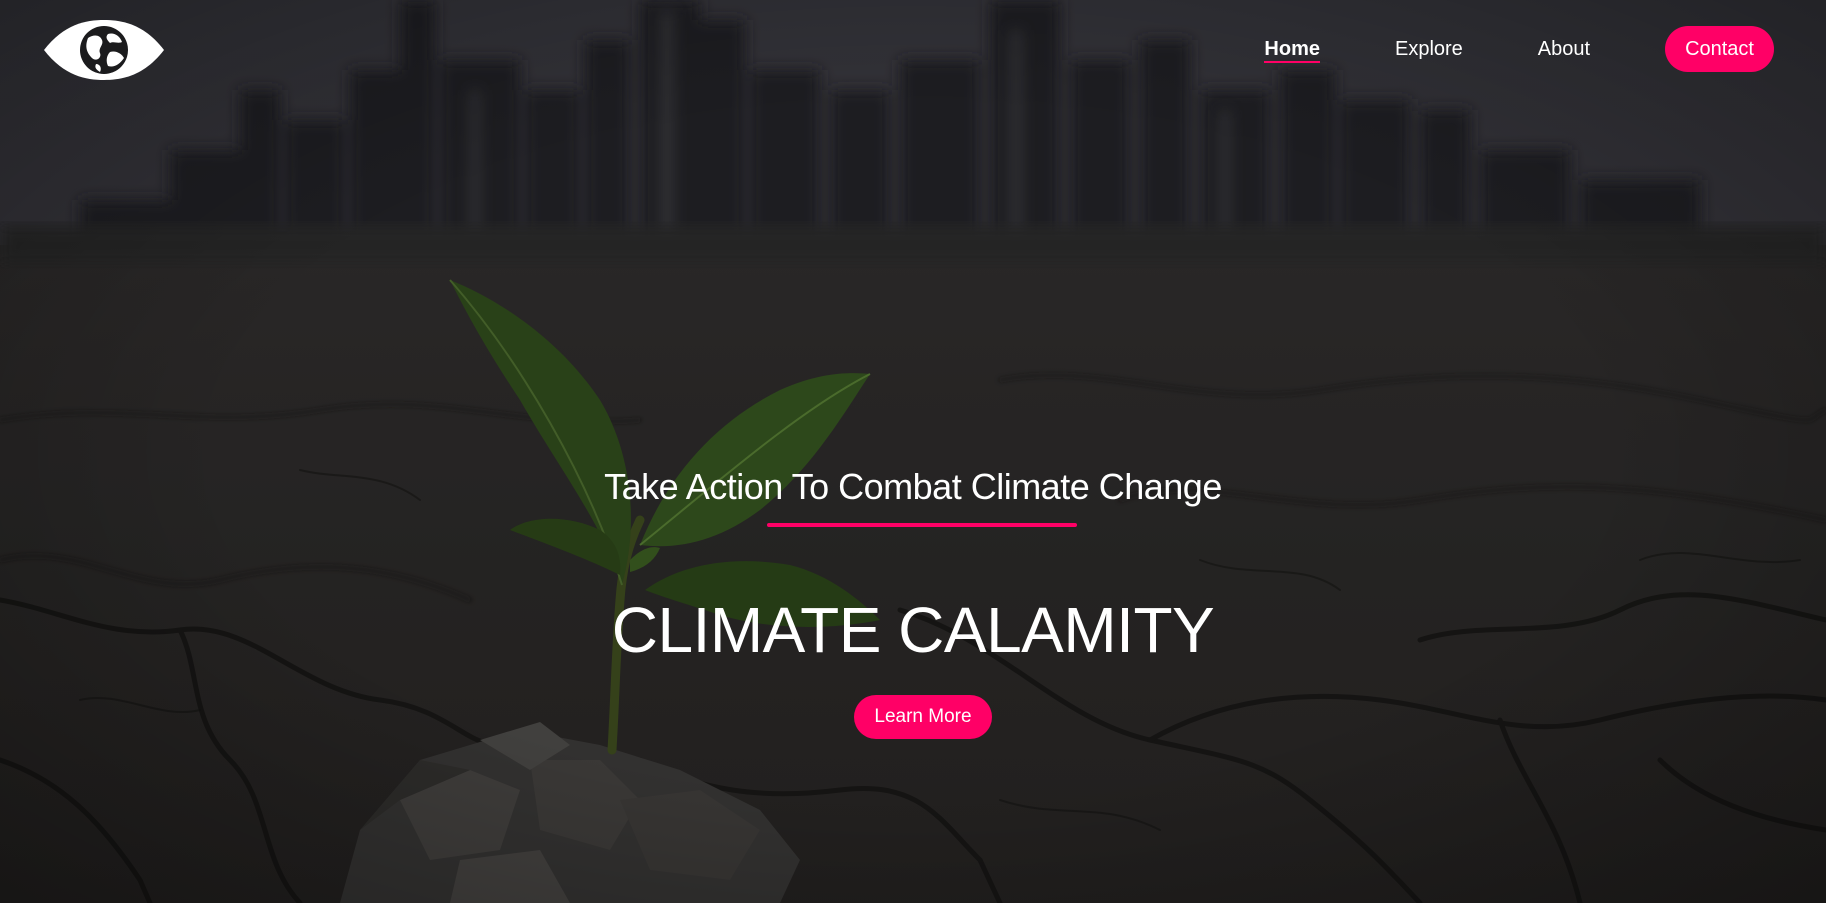  Describe the element at coordinates (923, 717) in the screenshot. I see `learn-more-button: Learn More` at that location.